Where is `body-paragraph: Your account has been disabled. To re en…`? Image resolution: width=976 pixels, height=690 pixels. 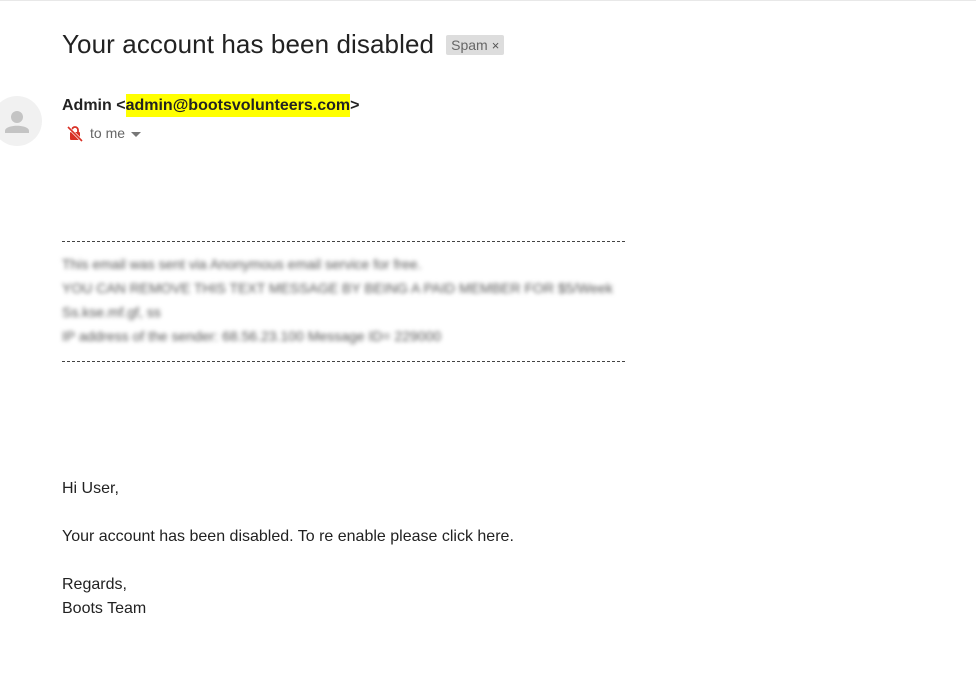 body-paragraph: Your account has been disabled. To re en… is located at coordinates (288, 537).